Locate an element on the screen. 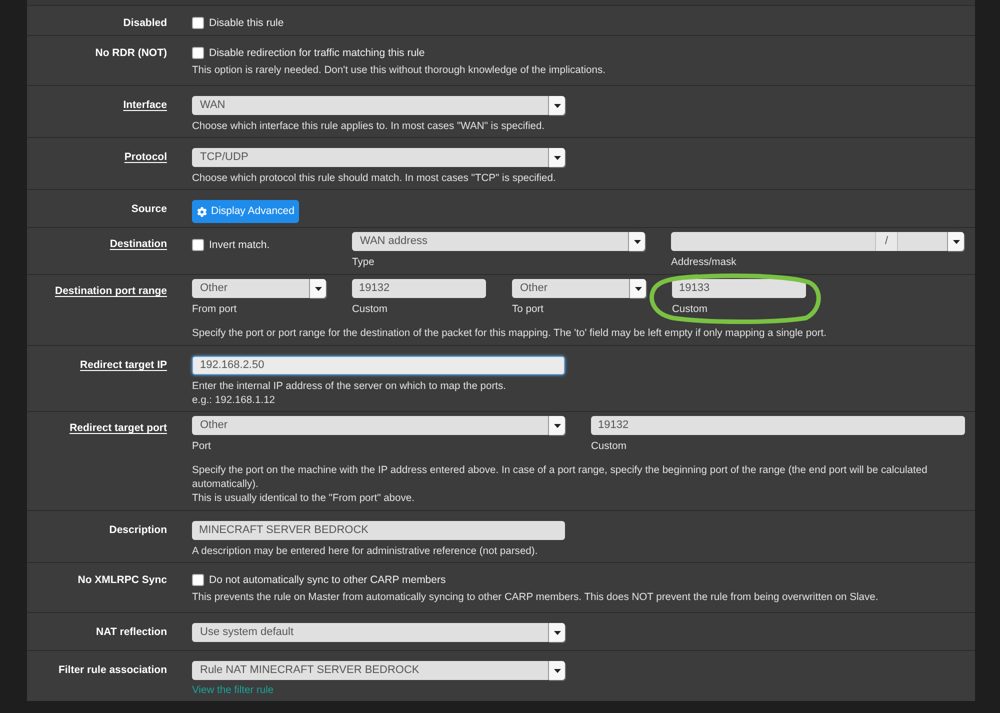 Image resolution: width=1000 pixels, height=713 pixels. text-field: 19133 is located at coordinates (739, 288).